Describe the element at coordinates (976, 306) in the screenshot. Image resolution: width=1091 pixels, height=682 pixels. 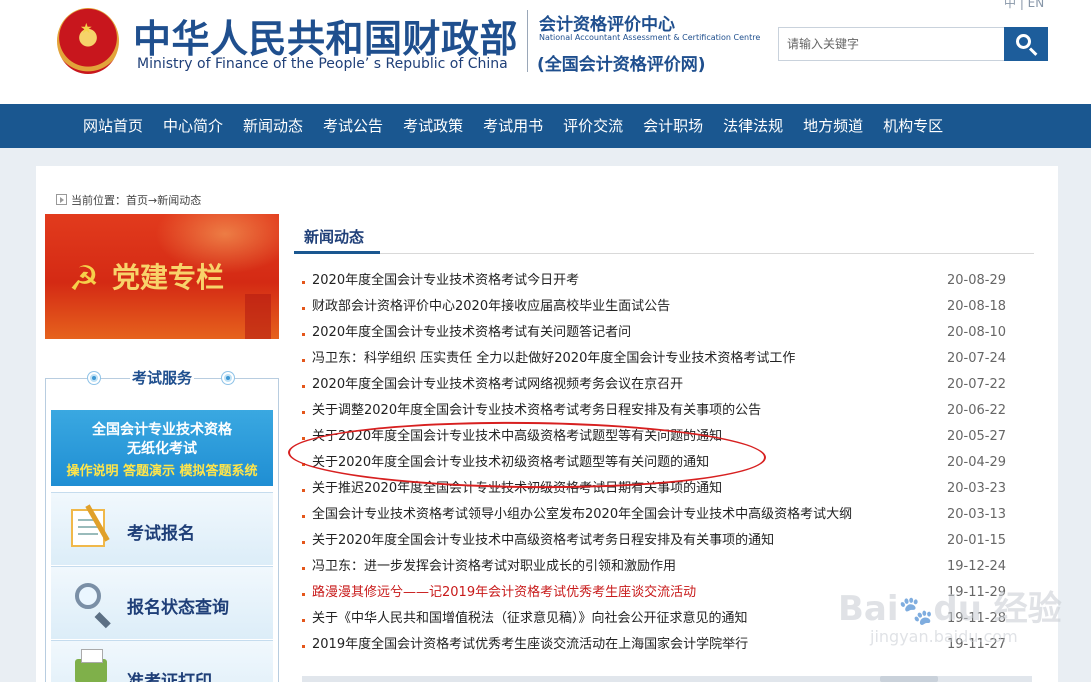
I see `news-item-date: 20-08-18` at that location.